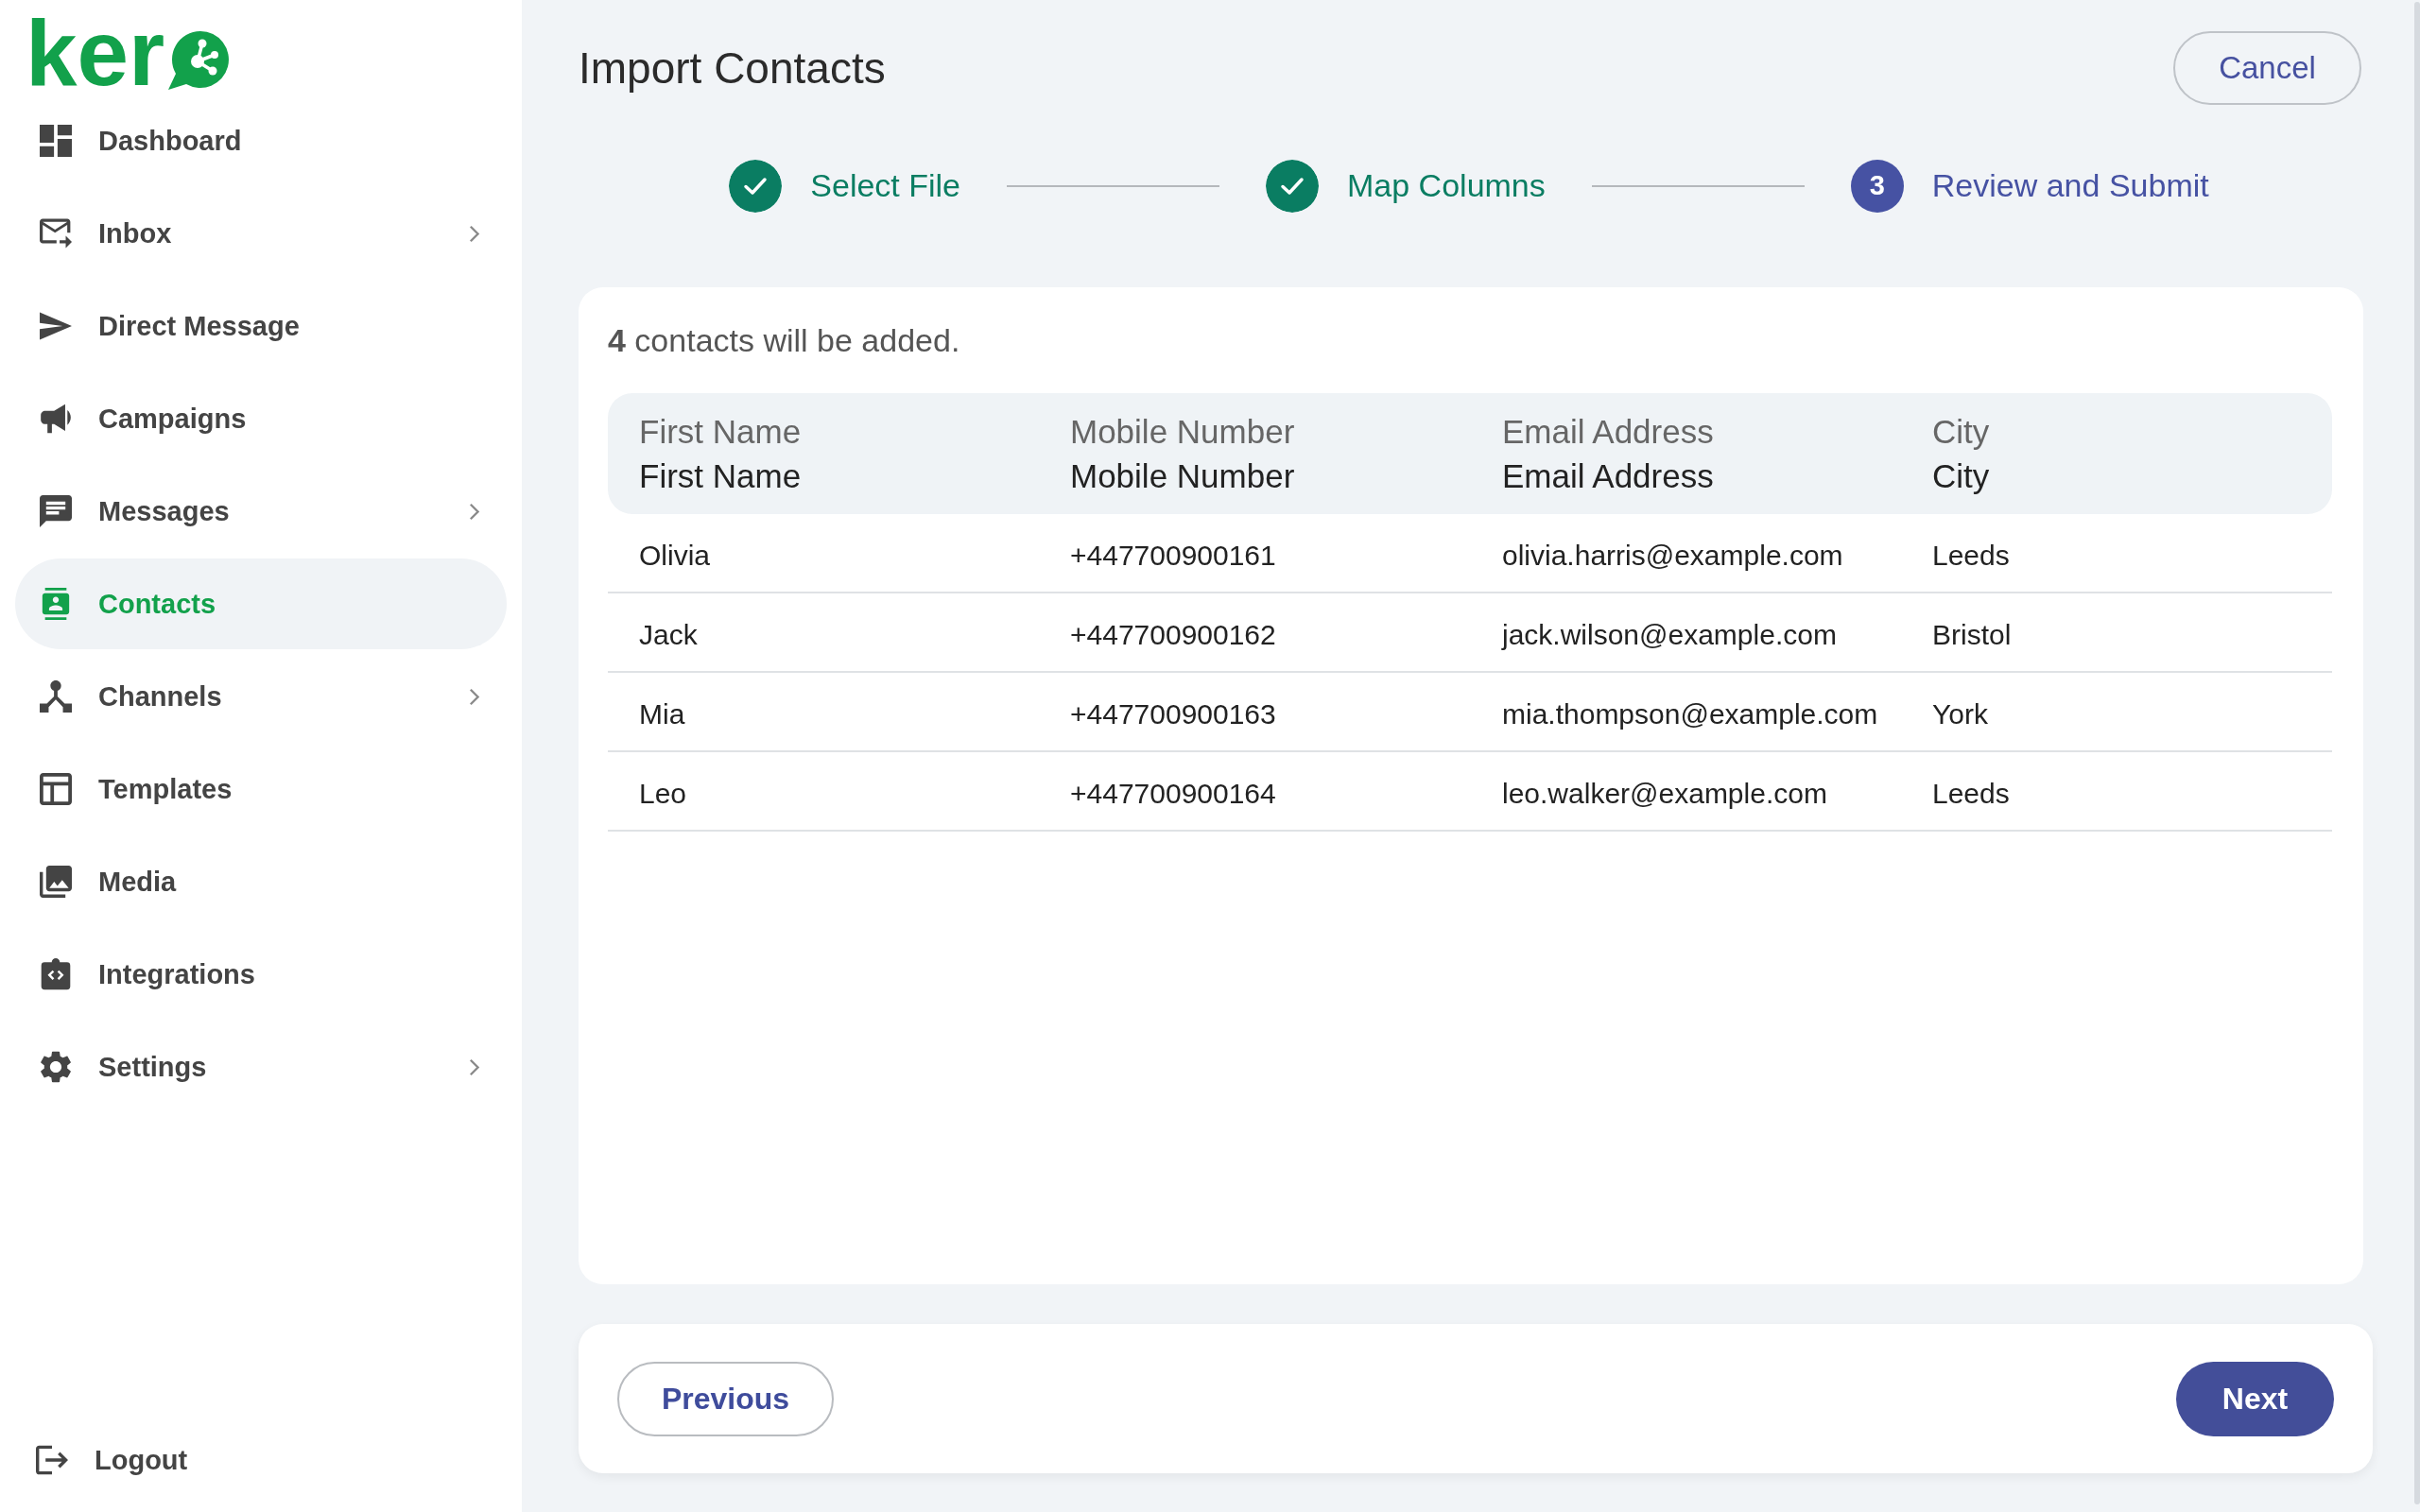 The height and width of the screenshot is (1512, 2420). What do you see at coordinates (725, 1398) in the screenshot?
I see `previous-button: Previous` at bounding box center [725, 1398].